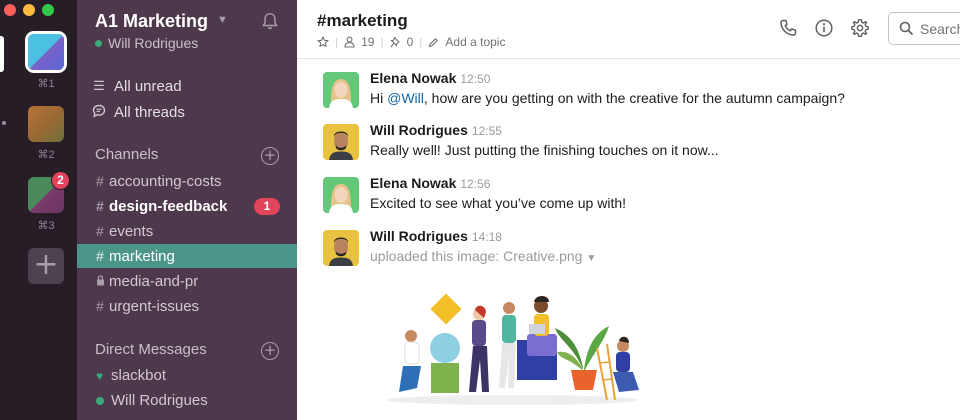 This screenshot has width=960, height=420. I want to click on message-time: 12:50, so click(475, 79).